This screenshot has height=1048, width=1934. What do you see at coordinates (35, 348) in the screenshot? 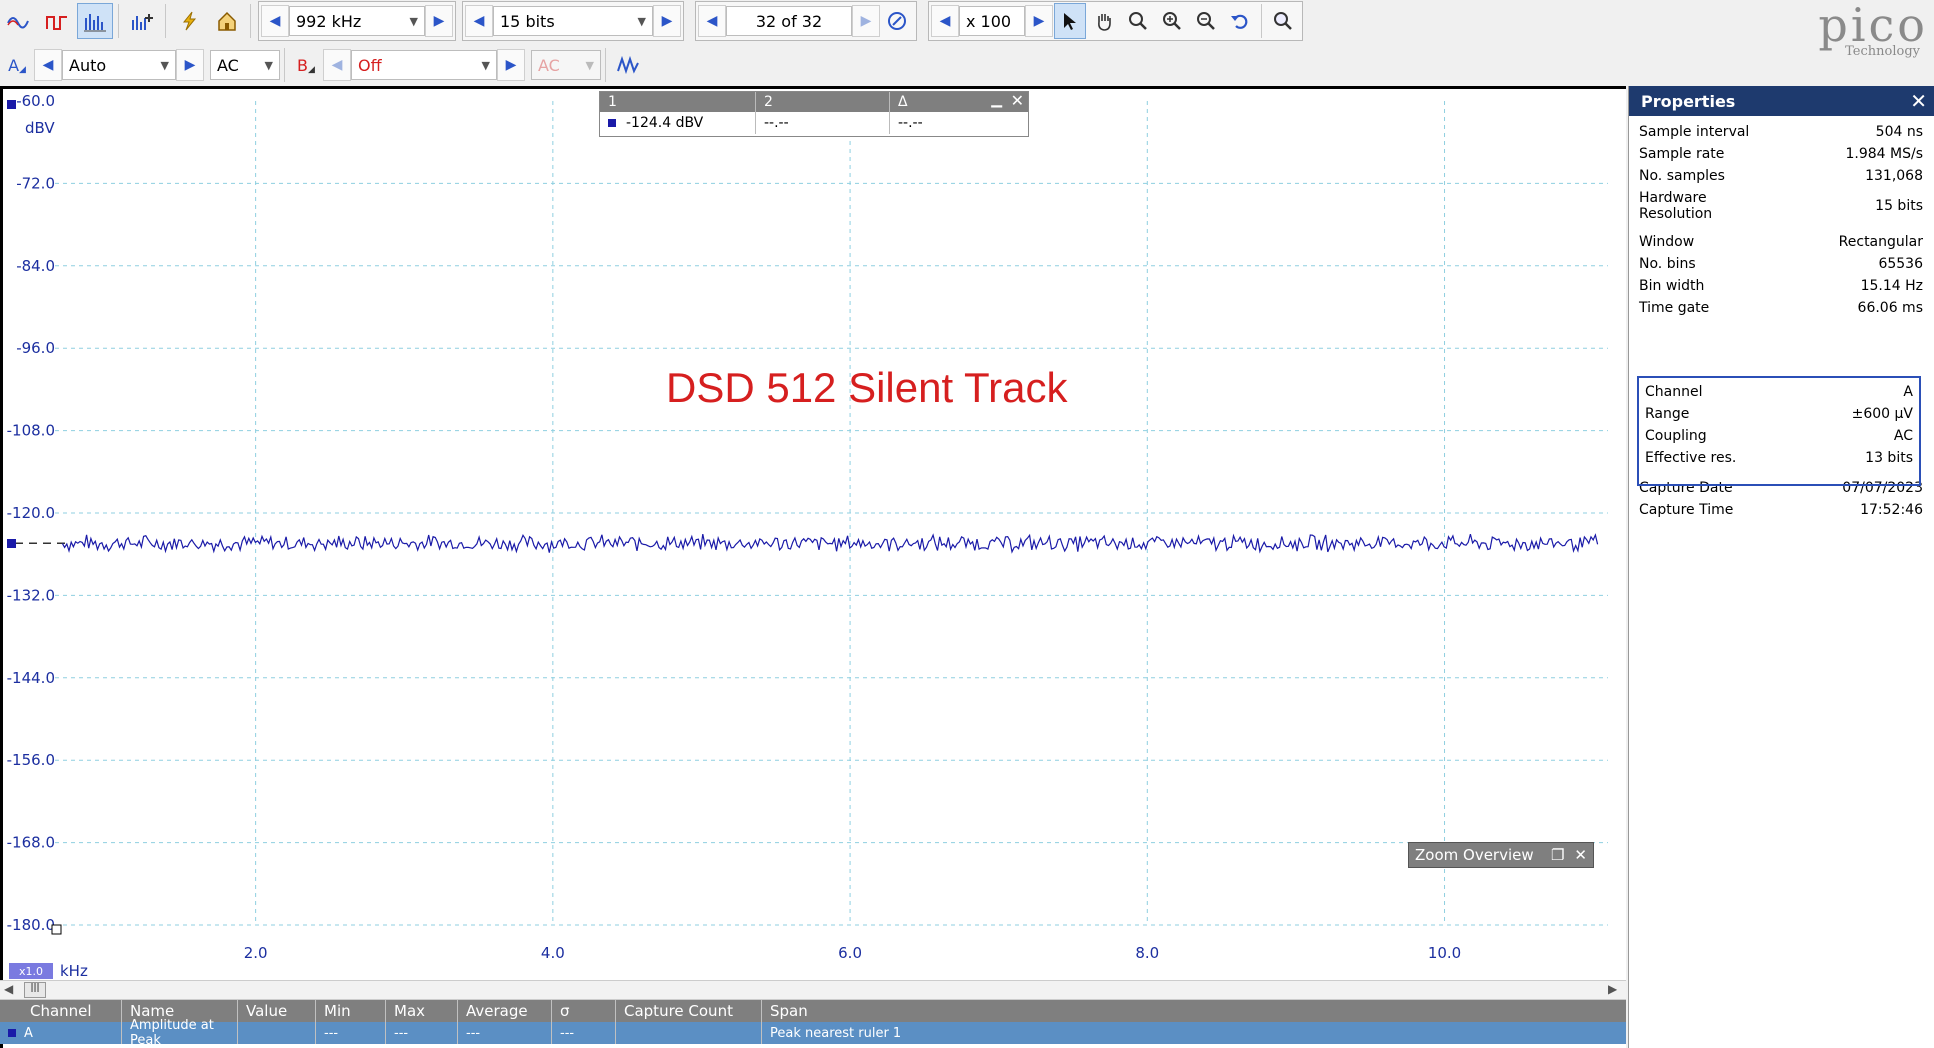
I see `y-tick-label: -96.0` at bounding box center [35, 348].